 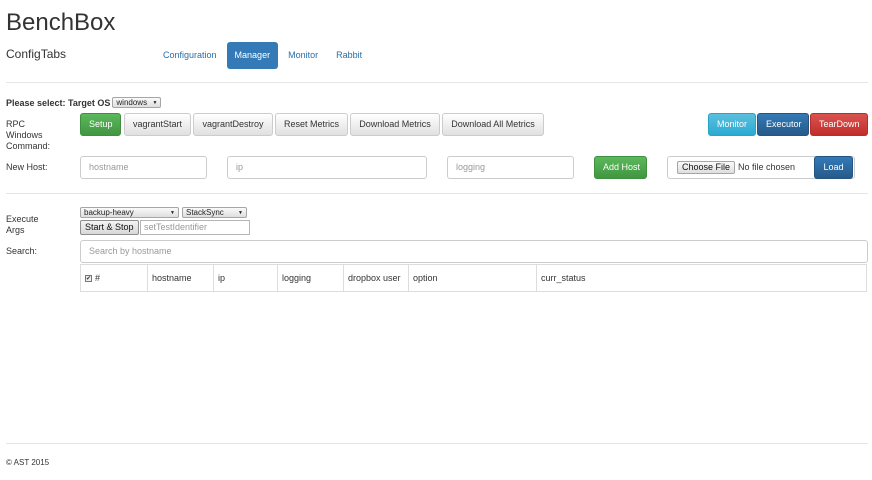 I want to click on execute-args-label: Execute Args, so click(x=22, y=224).